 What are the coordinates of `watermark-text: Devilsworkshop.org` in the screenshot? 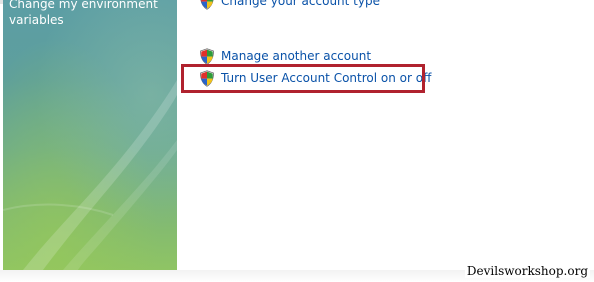 It's located at (527, 271).